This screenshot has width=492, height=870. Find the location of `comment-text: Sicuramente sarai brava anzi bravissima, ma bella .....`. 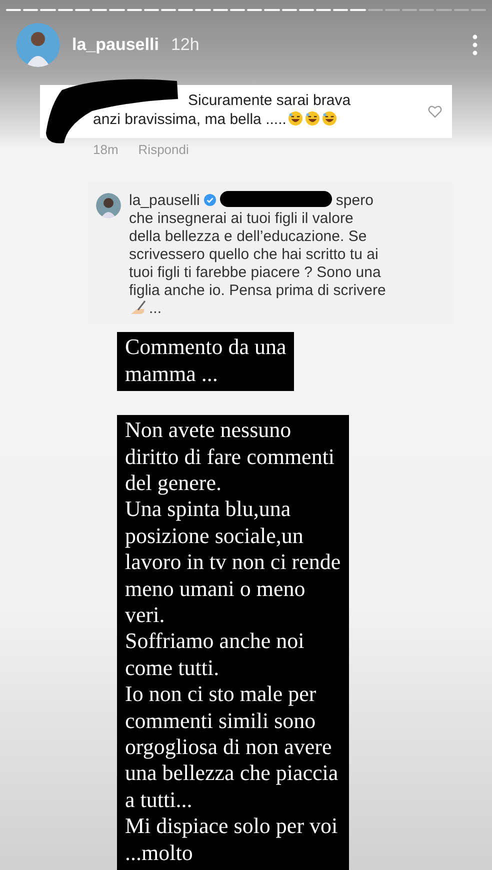

comment-text: Sicuramente sarai brava anzi bravissima, ma bella ..... is located at coordinates (222, 110).